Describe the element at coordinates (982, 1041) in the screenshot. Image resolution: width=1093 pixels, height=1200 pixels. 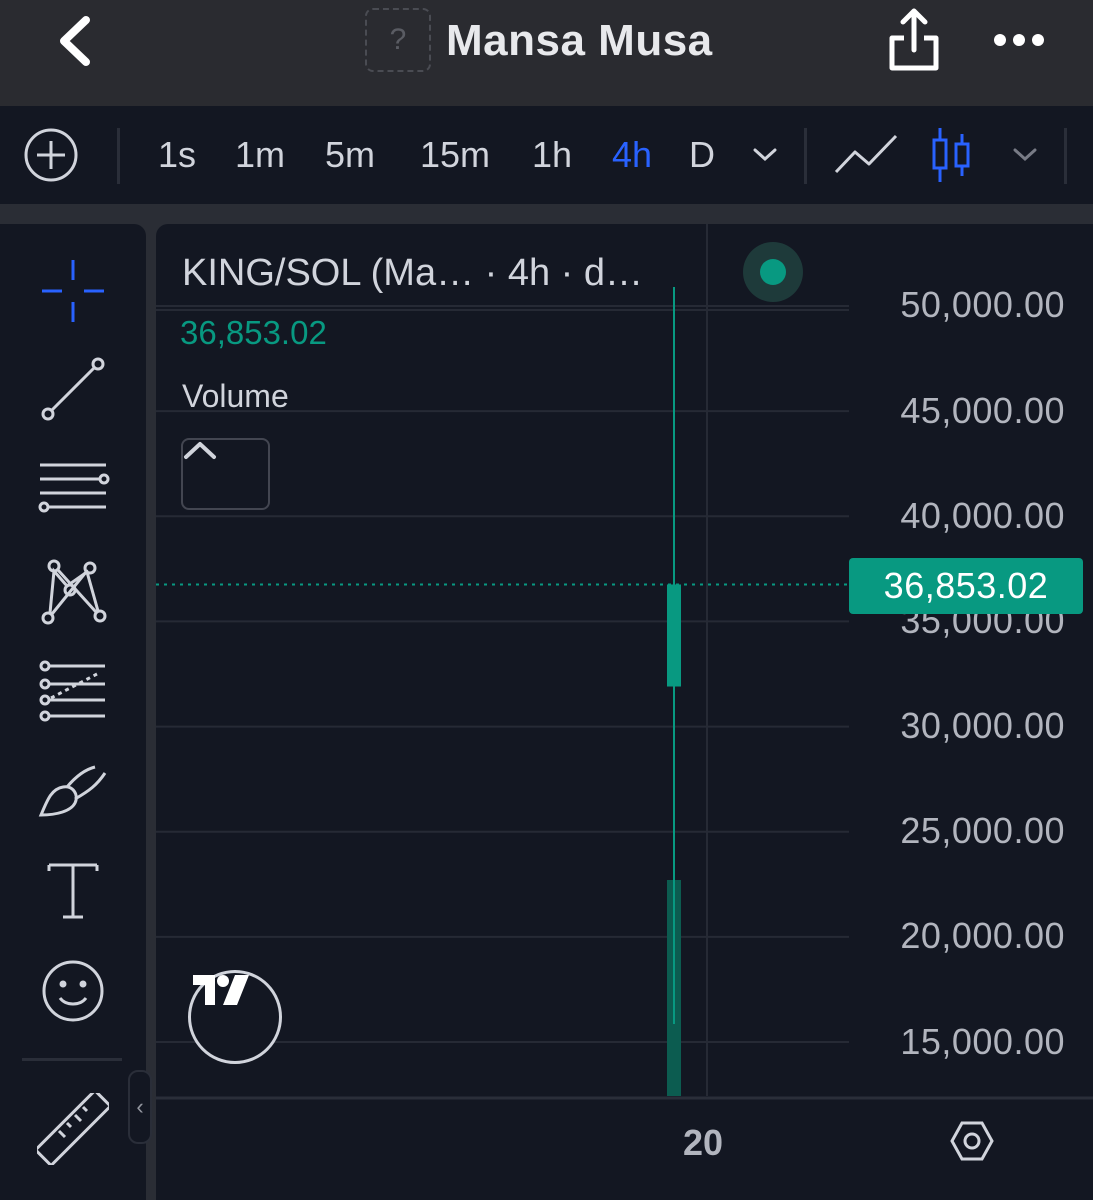
I see `price-axis-label: 15,000.00` at that location.